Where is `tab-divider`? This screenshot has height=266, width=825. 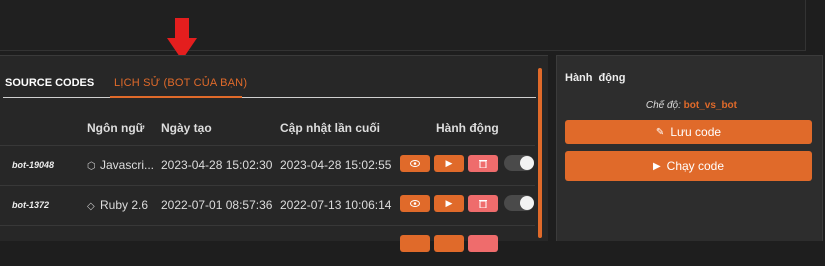
tab-divider is located at coordinates (269, 97).